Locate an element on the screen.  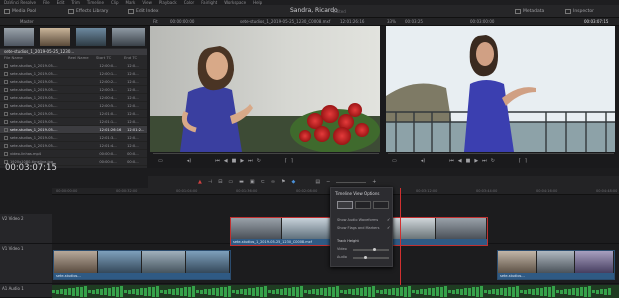
source-zoom: Fit is located at coordinates (155, 21).